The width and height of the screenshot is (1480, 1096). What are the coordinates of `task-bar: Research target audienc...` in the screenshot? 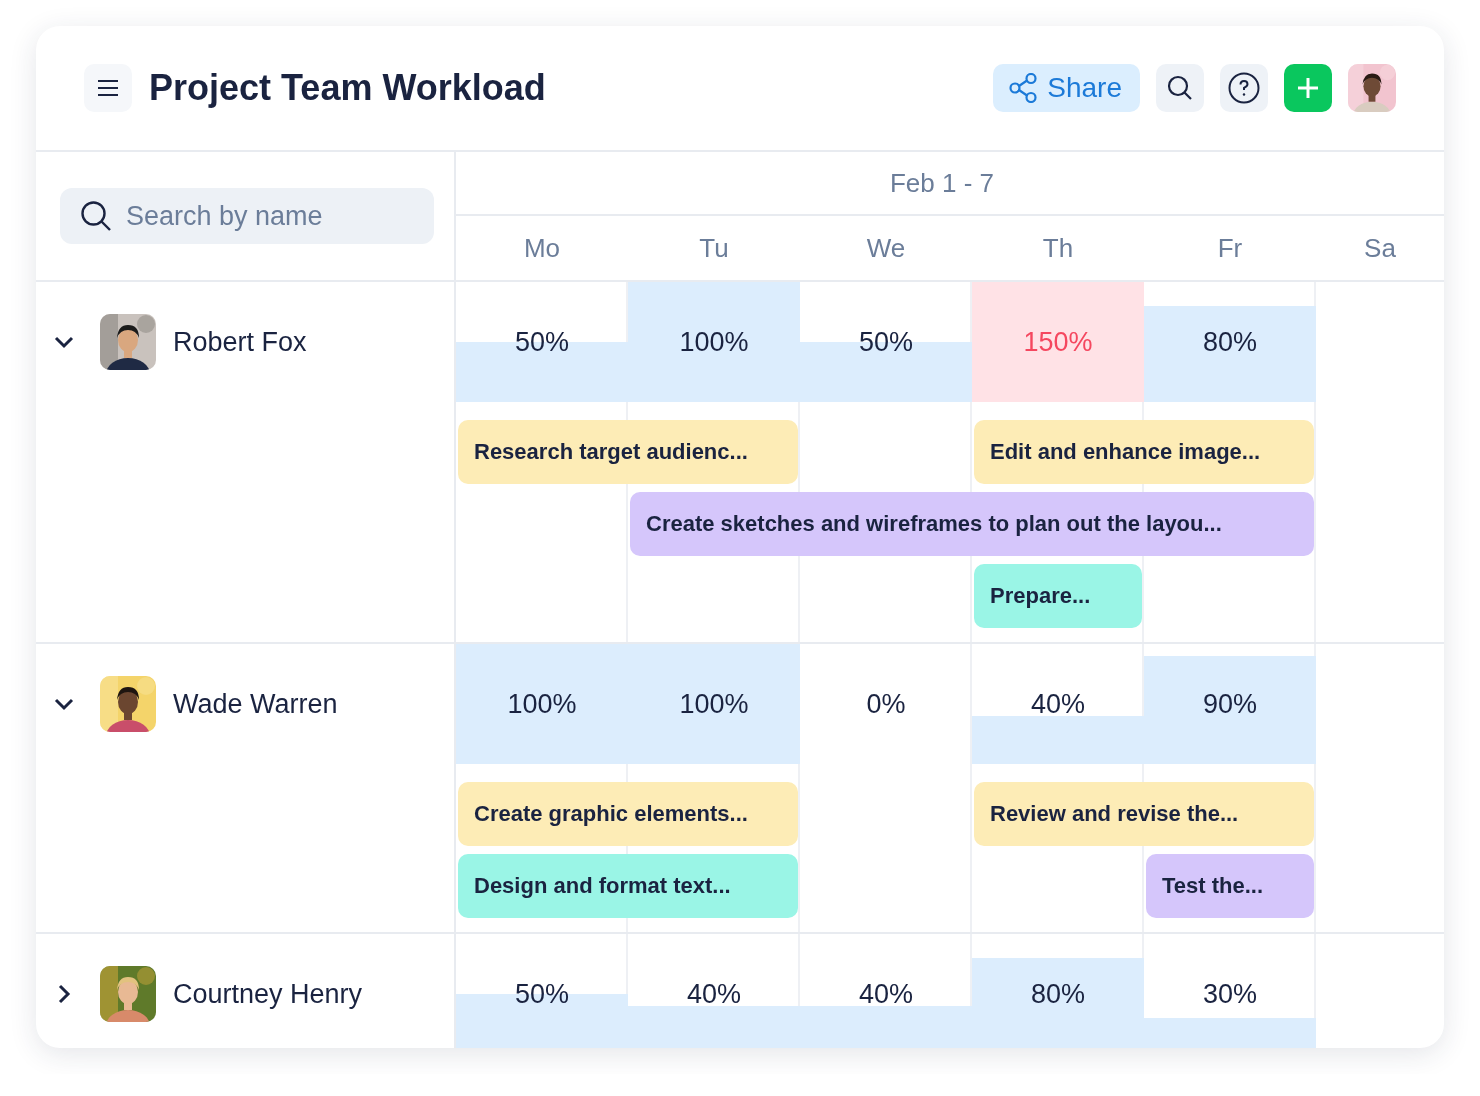 It's located at (628, 452).